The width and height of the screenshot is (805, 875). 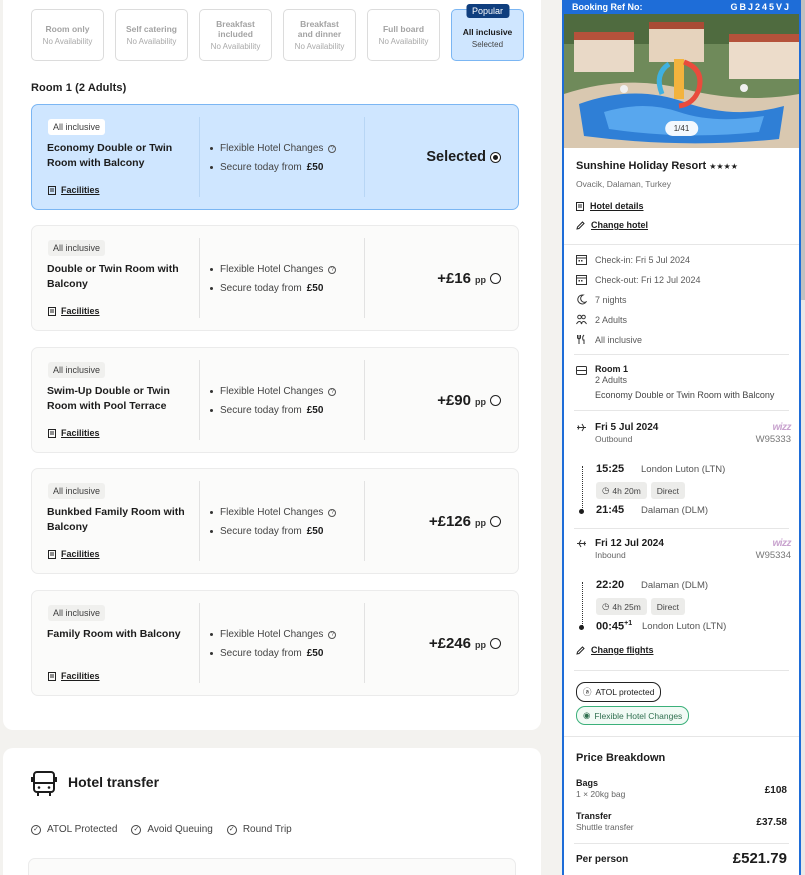 What do you see at coordinates (319, 46) in the screenshot?
I see `board-option-availability: No Availability` at bounding box center [319, 46].